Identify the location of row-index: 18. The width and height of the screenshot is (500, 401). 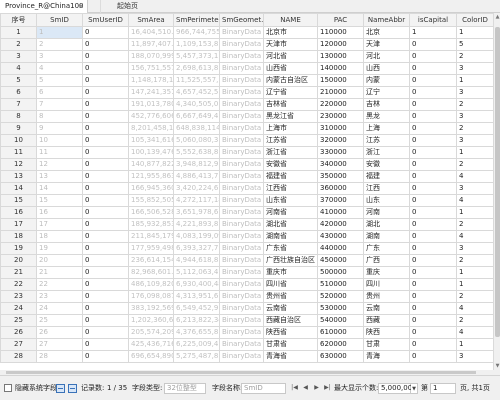
(18, 236).